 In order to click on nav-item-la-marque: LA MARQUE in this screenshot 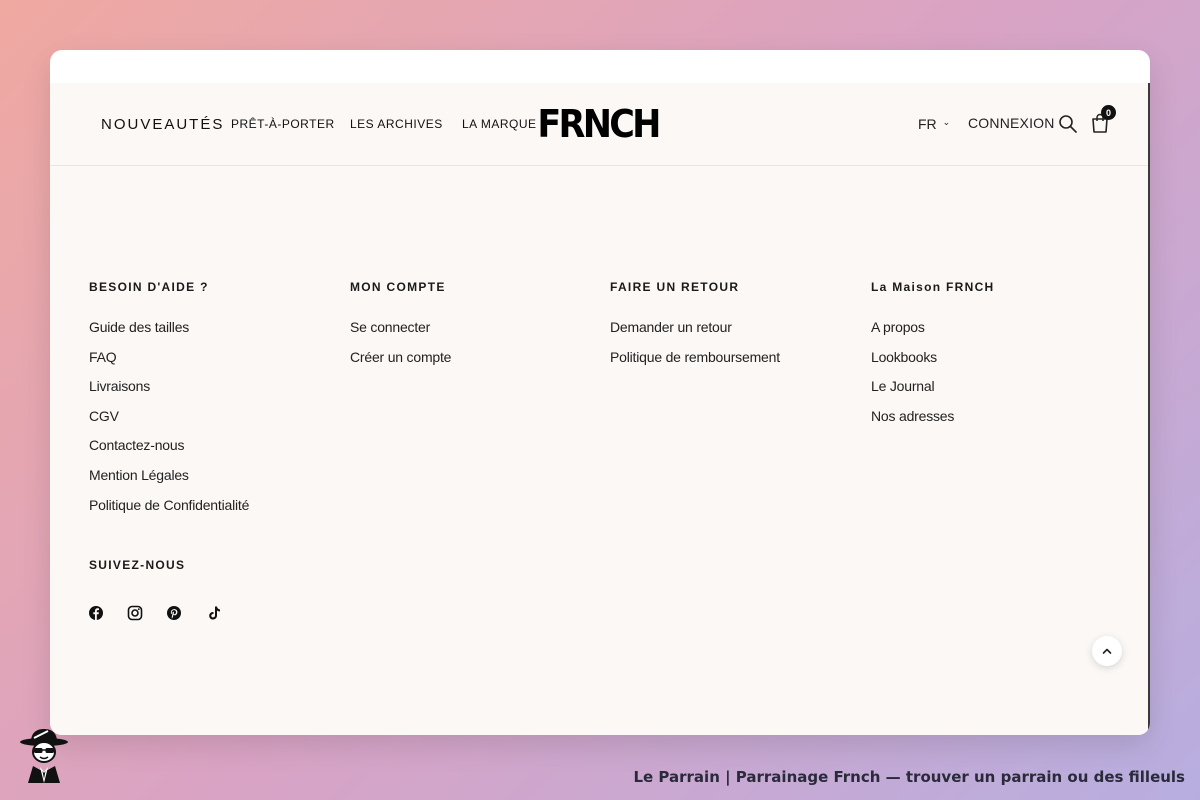, I will do `click(499, 124)`.